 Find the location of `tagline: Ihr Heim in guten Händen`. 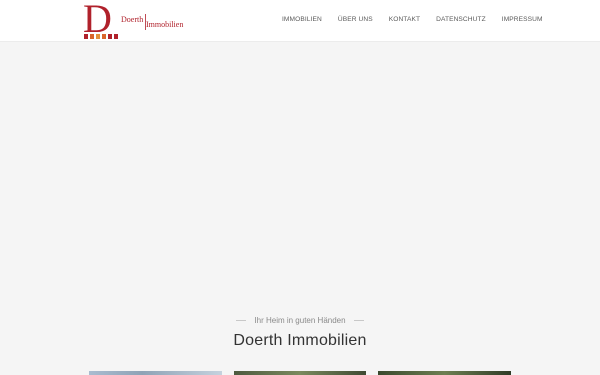

tagline: Ihr Heim in guten Händen is located at coordinates (300, 320).